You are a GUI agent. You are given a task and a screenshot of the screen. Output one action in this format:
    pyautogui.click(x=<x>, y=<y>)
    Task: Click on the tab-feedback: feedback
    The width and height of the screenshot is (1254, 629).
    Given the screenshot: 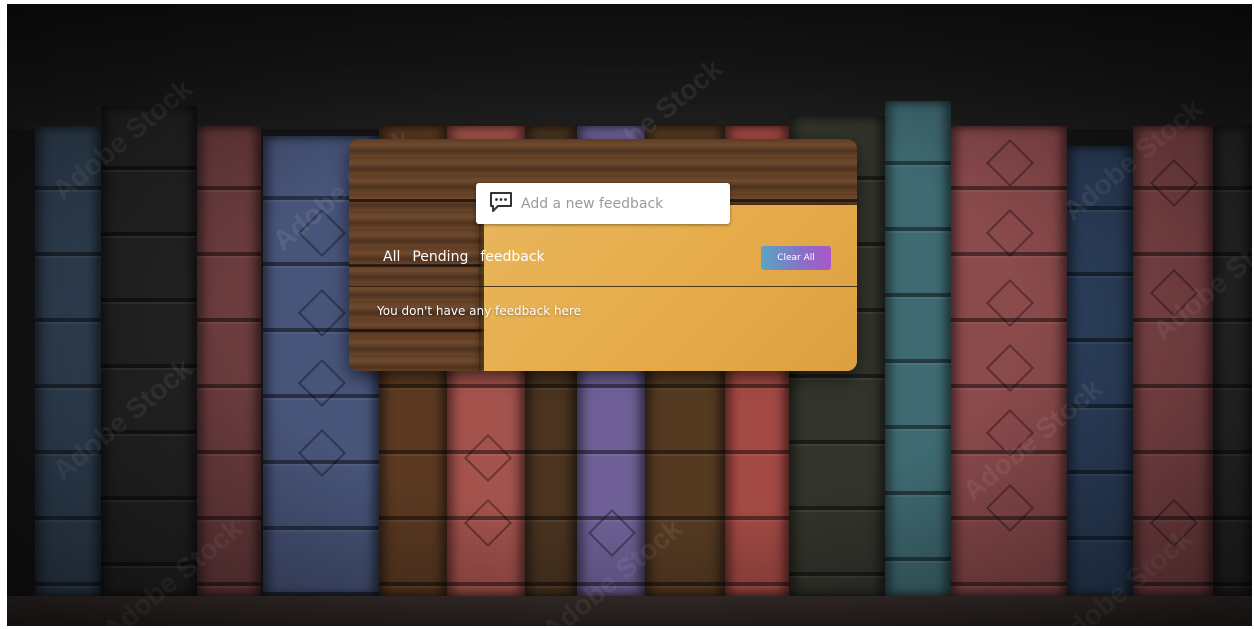 What is the action you would take?
    pyautogui.click(x=512, y=257)
    